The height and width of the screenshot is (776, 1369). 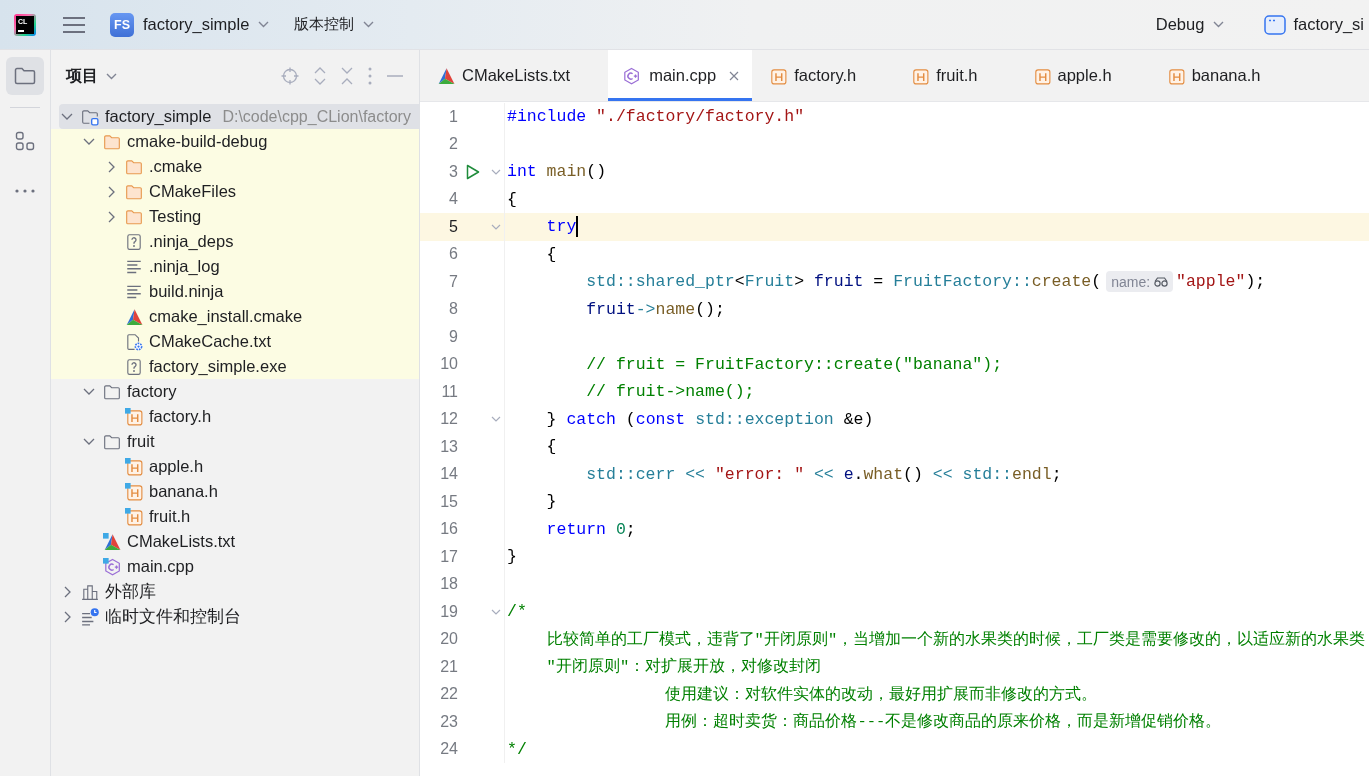 What do you see at coordinates (1275, 24) in the screenshot?
I see `window-icon` at bounding box center [1275, 24].